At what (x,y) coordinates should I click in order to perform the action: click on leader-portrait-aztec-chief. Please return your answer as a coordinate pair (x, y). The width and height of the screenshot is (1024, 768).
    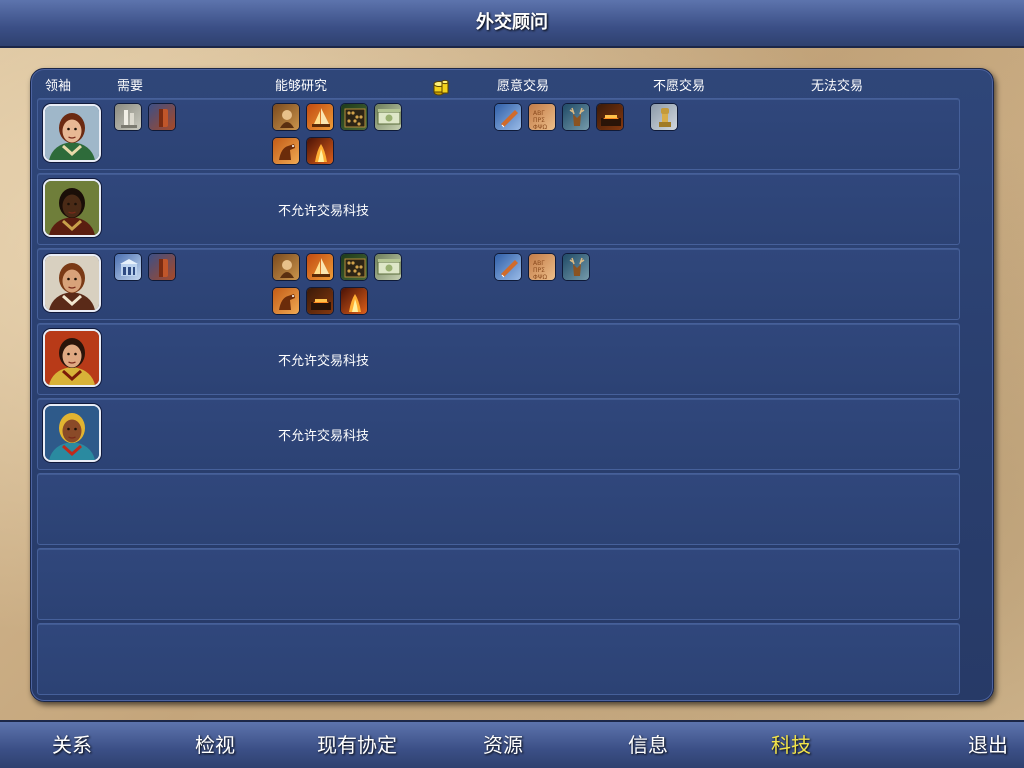
    Looking at the image, I should click on (72, 433).